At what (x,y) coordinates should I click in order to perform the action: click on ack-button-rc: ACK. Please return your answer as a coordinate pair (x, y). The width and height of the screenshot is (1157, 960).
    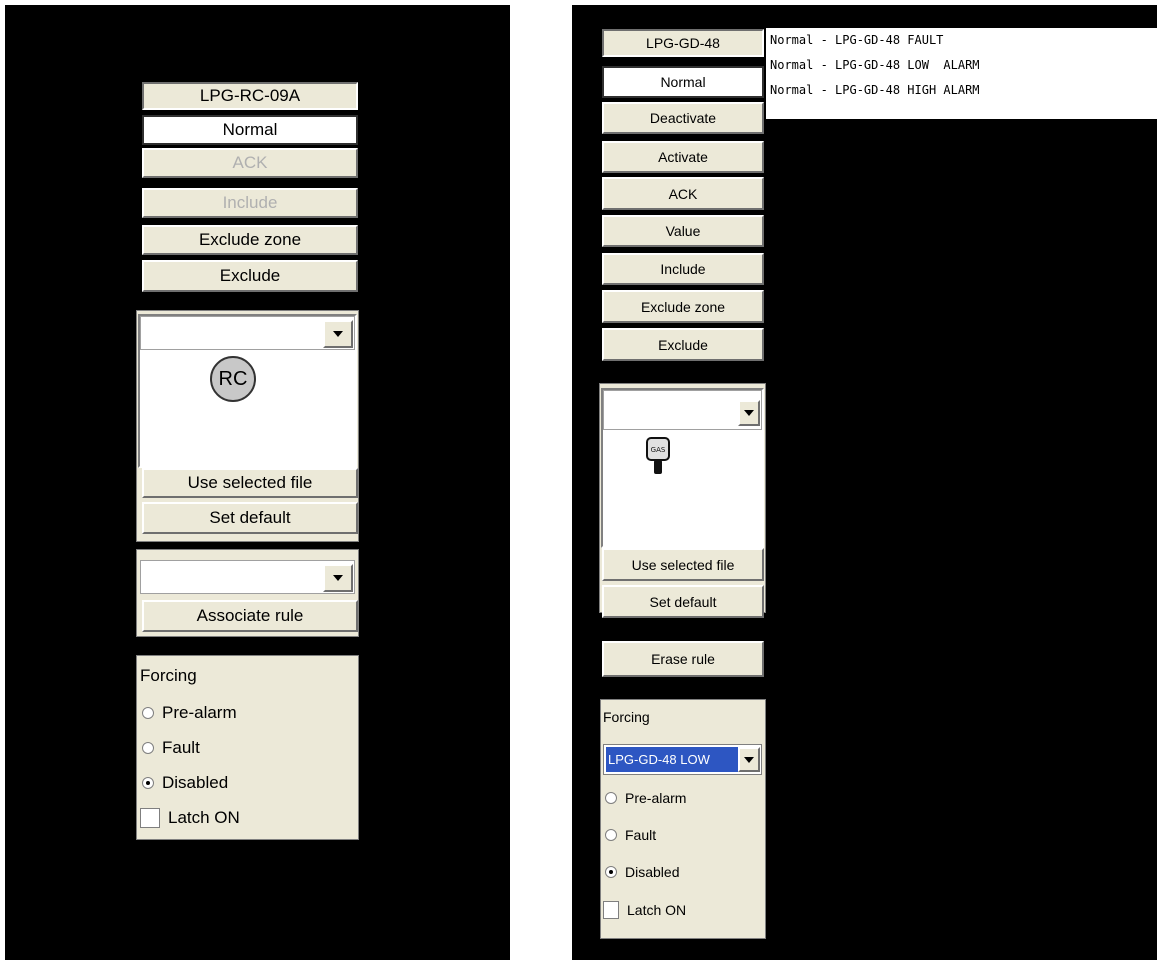
    Looking at the image, I should click on (250, 163).